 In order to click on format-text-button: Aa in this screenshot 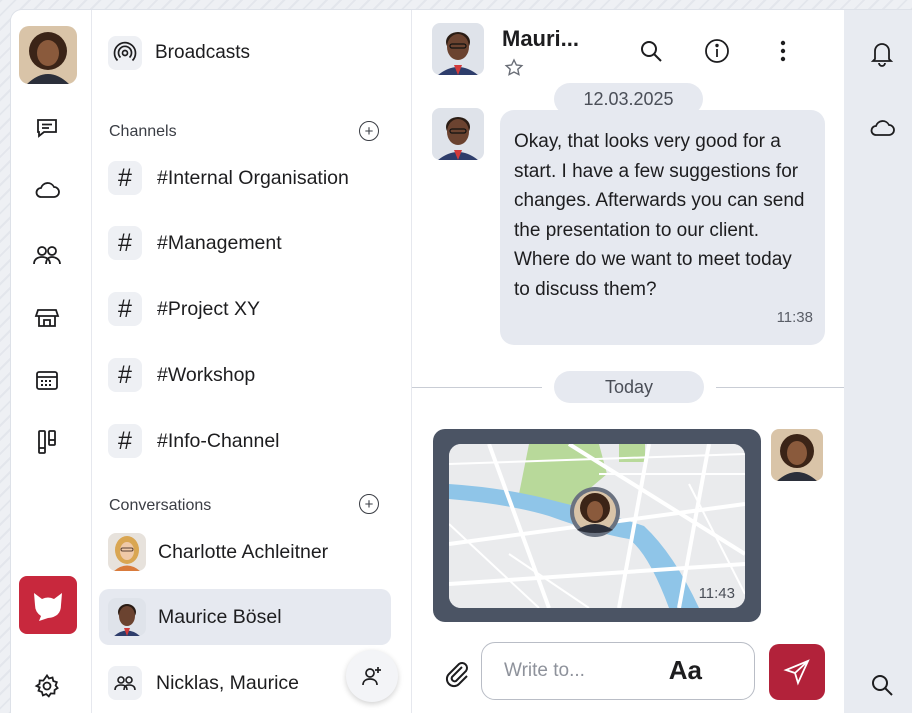, I will do `click(685, 670)`.